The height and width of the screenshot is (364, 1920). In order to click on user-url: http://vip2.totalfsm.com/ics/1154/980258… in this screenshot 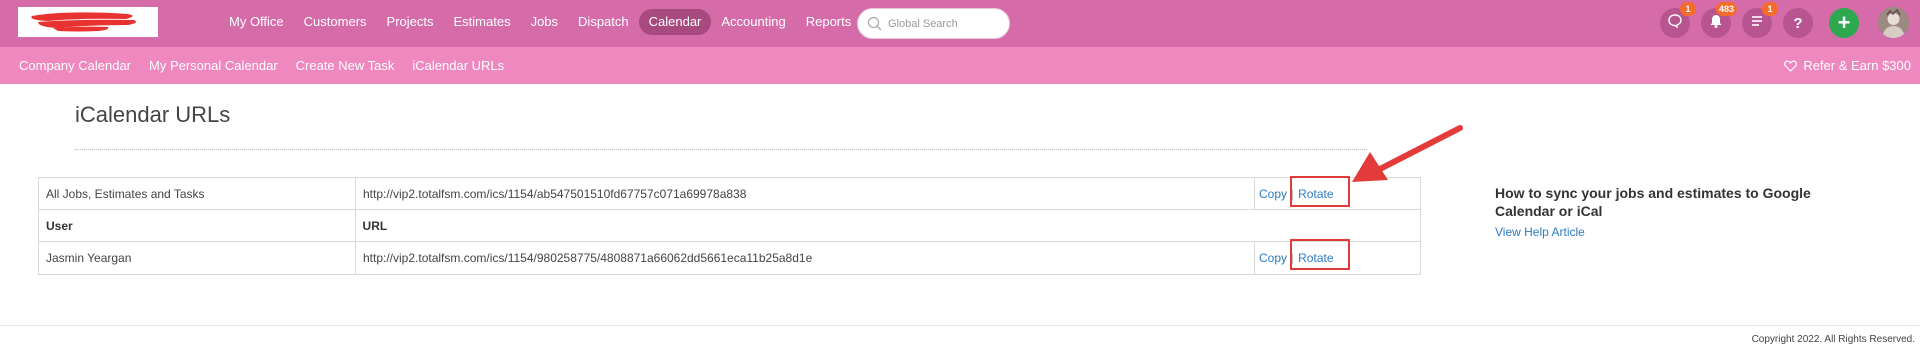, I will do `click(805, 258)`.